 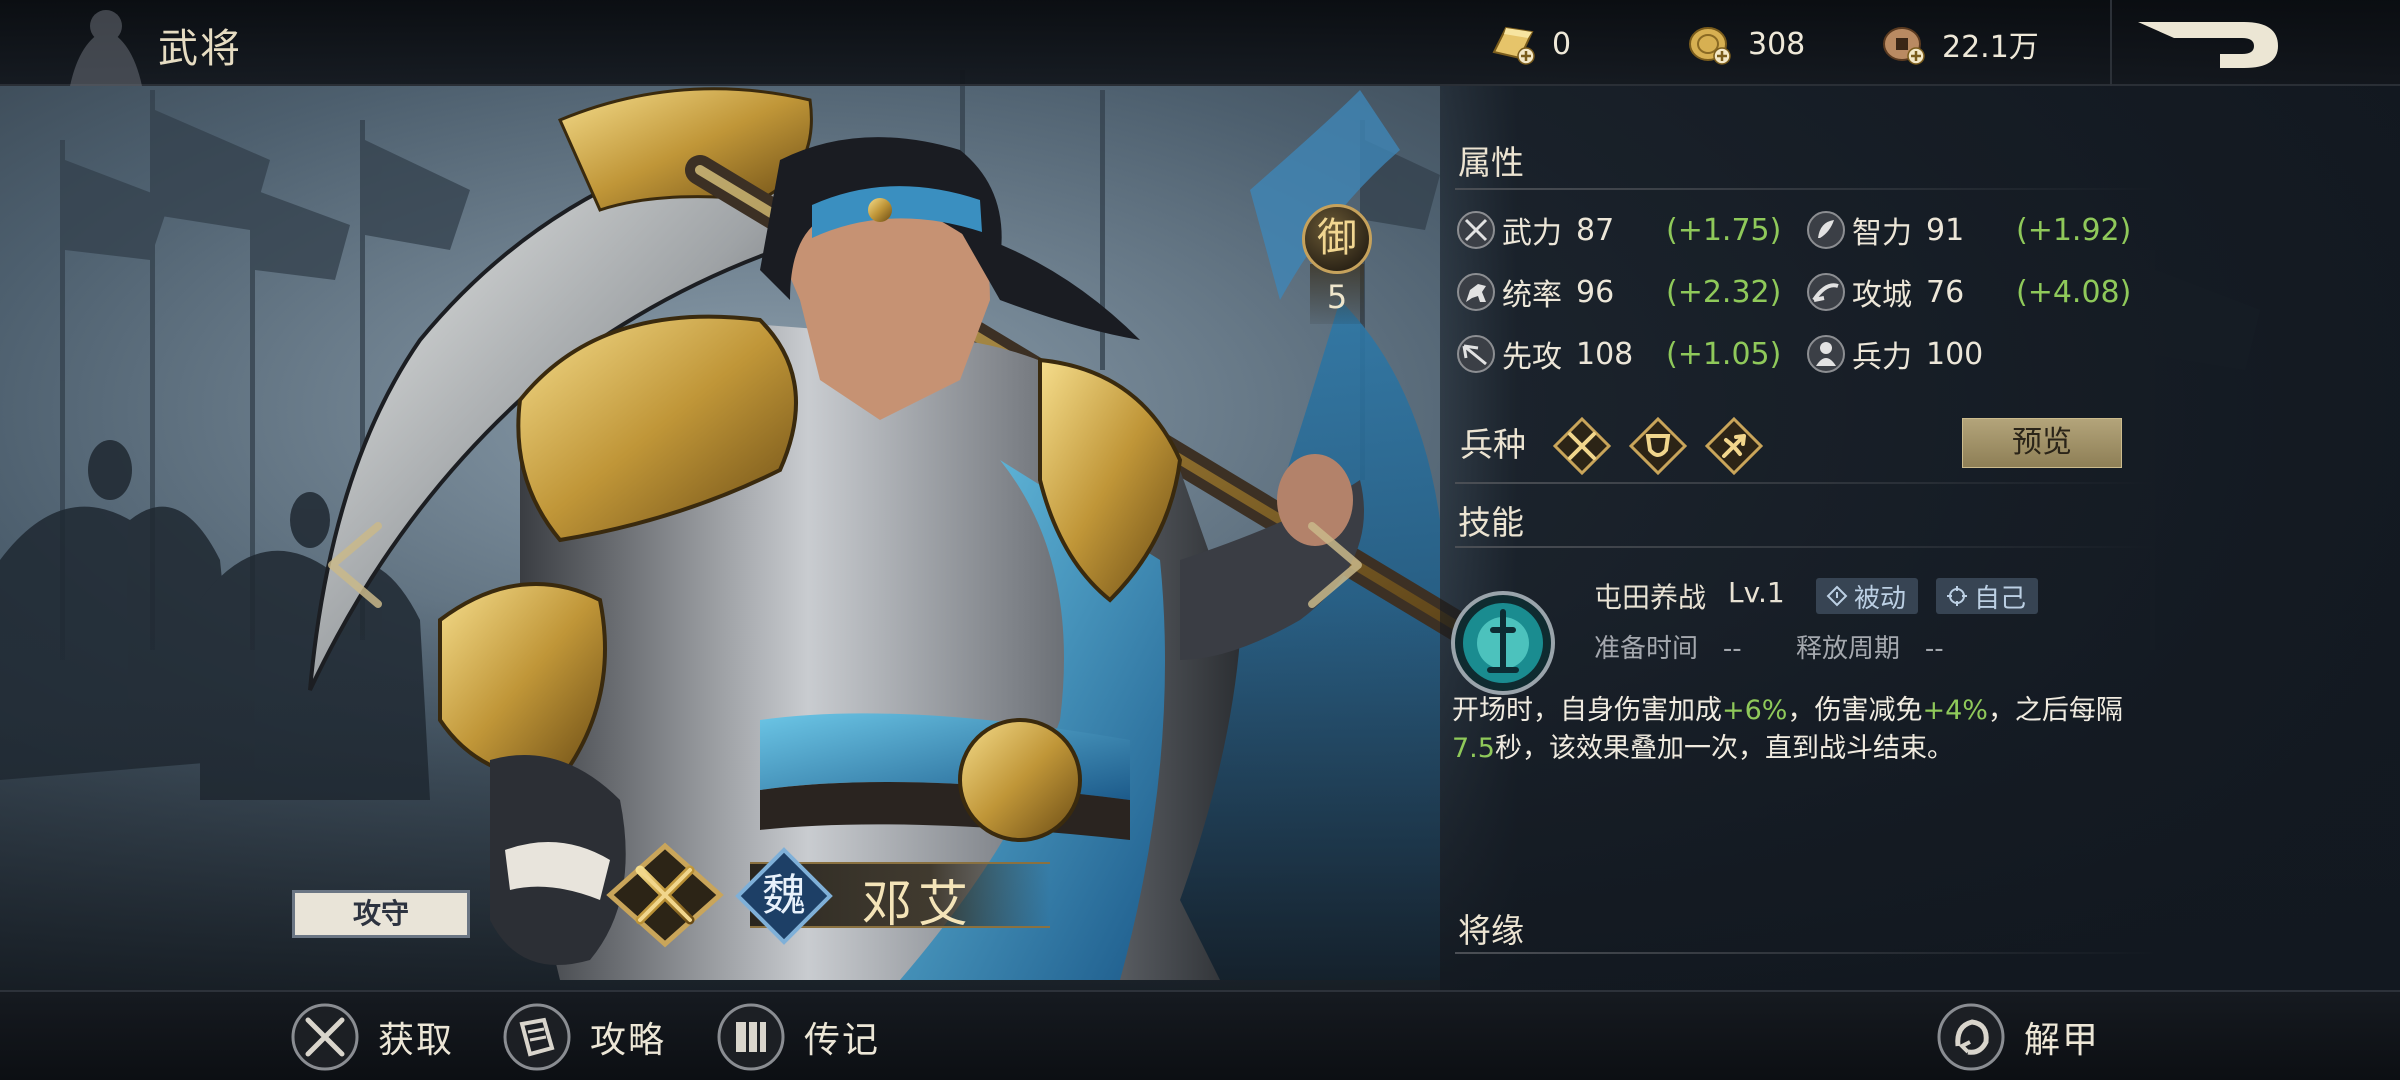 I want to click on unequip-icon, so click(x=1971, y=1037).